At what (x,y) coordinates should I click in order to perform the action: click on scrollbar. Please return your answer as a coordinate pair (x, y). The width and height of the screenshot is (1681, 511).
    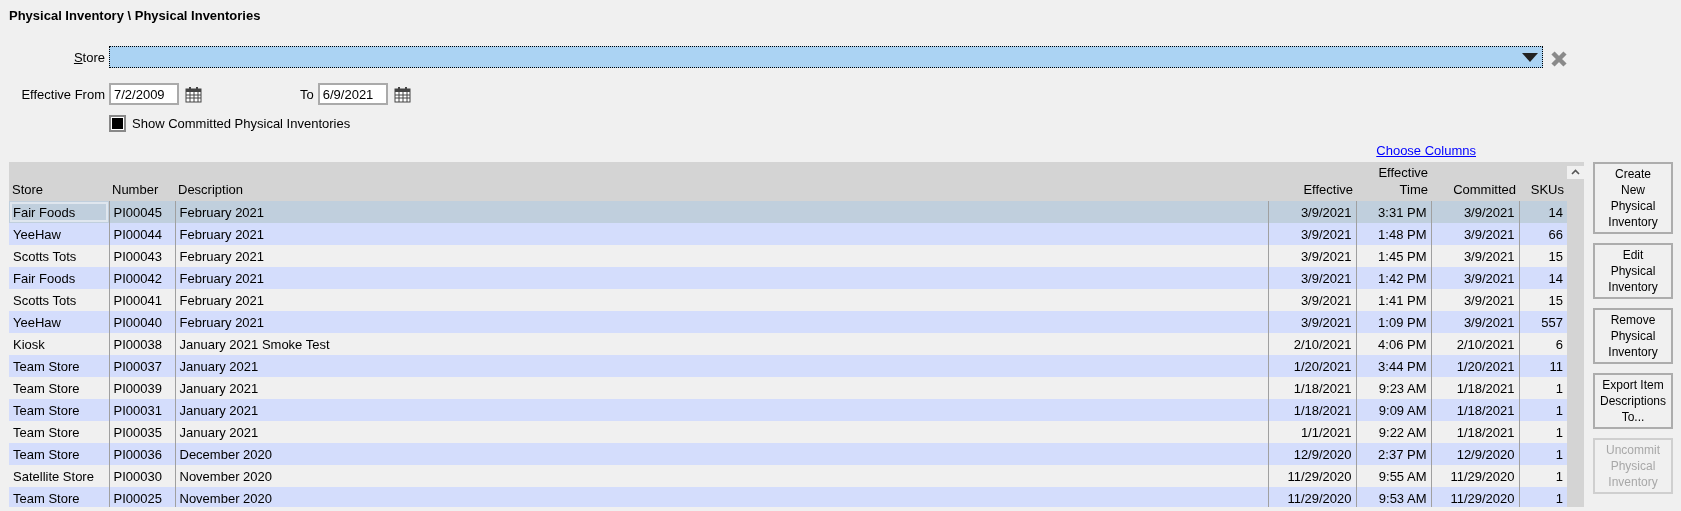
    Looking at the image, I should click on (1575, 334).